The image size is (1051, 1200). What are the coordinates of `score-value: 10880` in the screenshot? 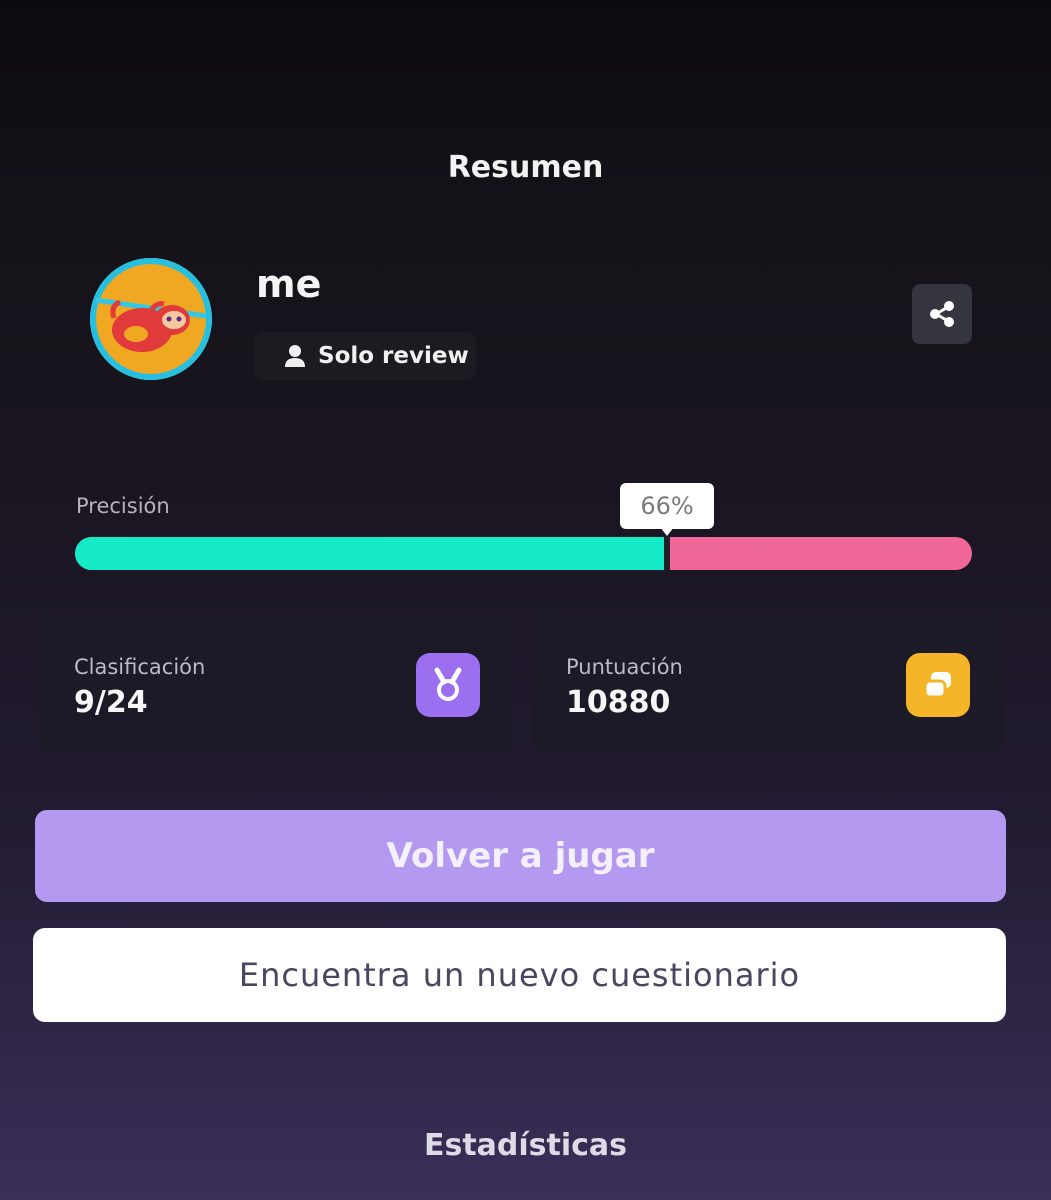 It's located at (618, 702).